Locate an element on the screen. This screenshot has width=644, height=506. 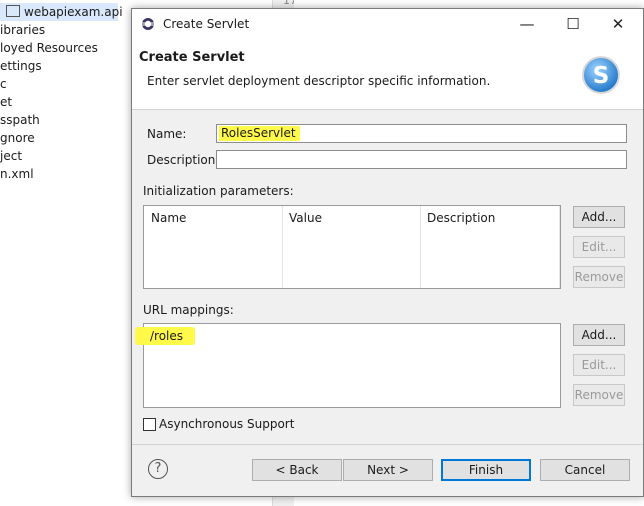
column-header-value: Value is located at coordinates (305, 218).